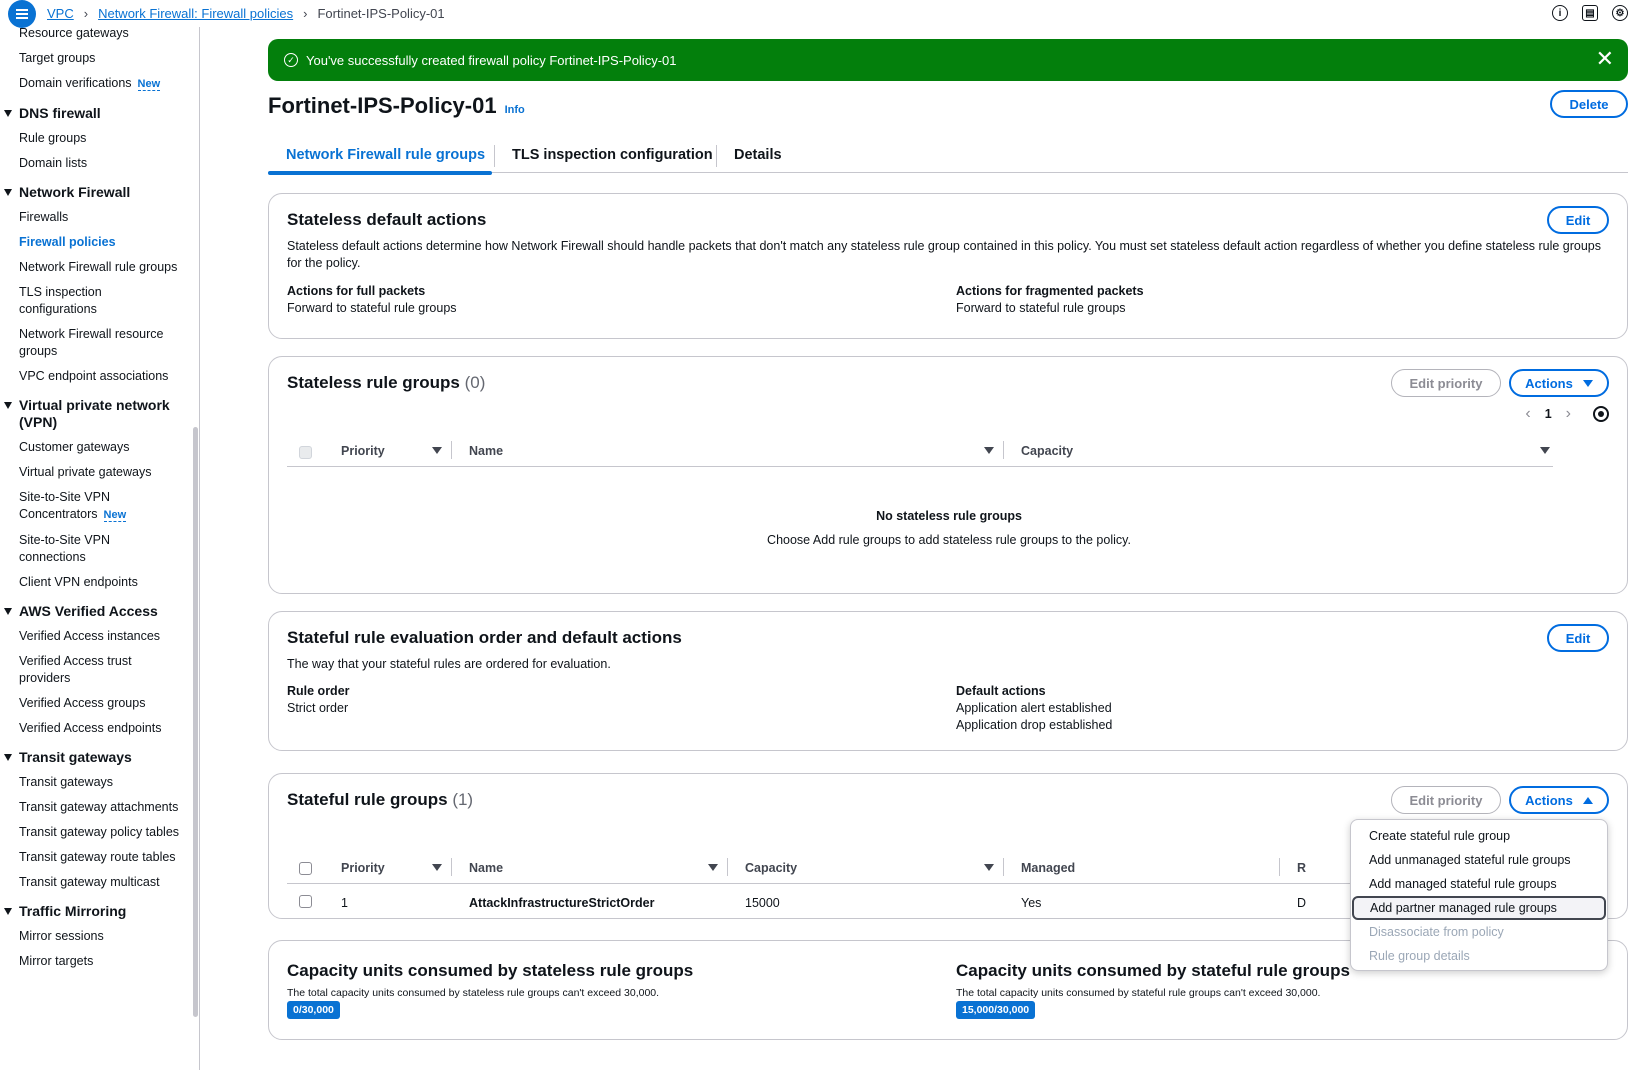 The width and height of the screenshot is (1638, 1070). What do you see at coordinates (305, 901) in the screenshot?
I see `row-checkbox` at bounding box center [305, 901].